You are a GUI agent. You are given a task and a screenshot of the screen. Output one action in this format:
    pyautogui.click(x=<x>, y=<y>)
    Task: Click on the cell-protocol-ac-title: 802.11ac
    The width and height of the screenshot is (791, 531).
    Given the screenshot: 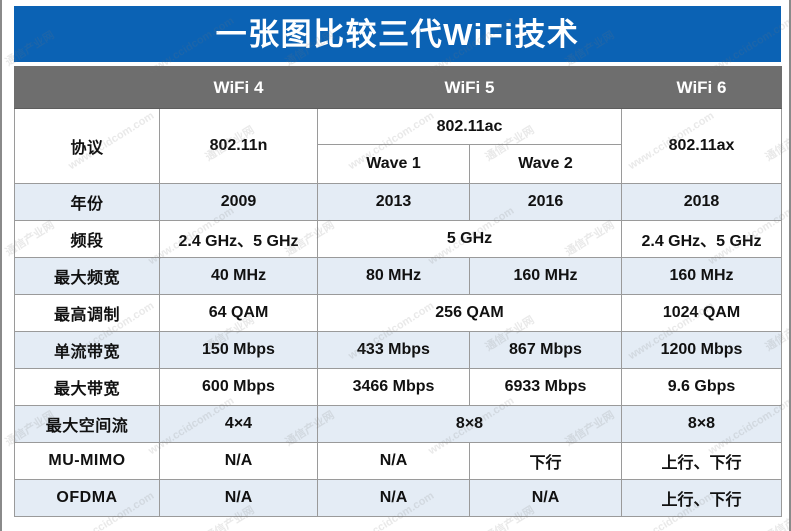 What is the action you would take?
    pyautogui.click(x=469, y=127)
    